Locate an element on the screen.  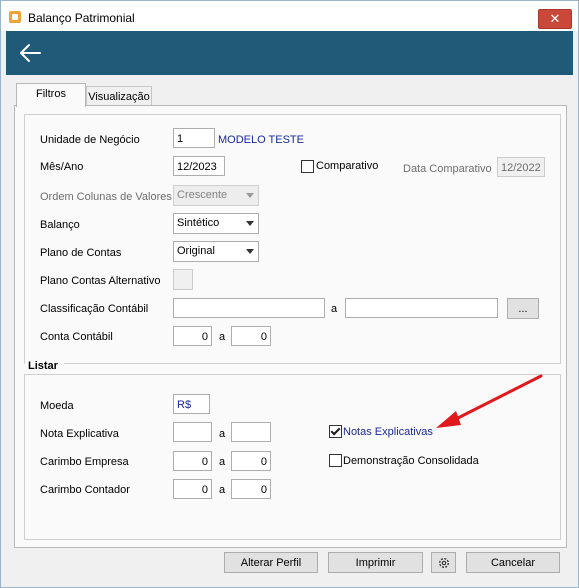
unidade-label: Unidade de Negócio is located at coordinates (90, 140).